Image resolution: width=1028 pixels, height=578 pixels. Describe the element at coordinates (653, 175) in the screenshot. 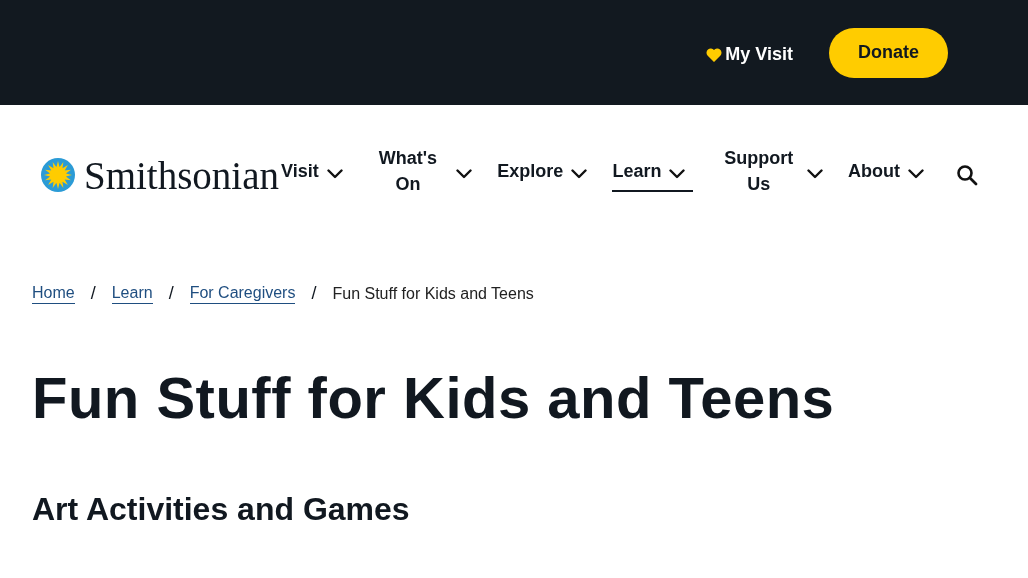

I see `nav-link: Learn` at that location.